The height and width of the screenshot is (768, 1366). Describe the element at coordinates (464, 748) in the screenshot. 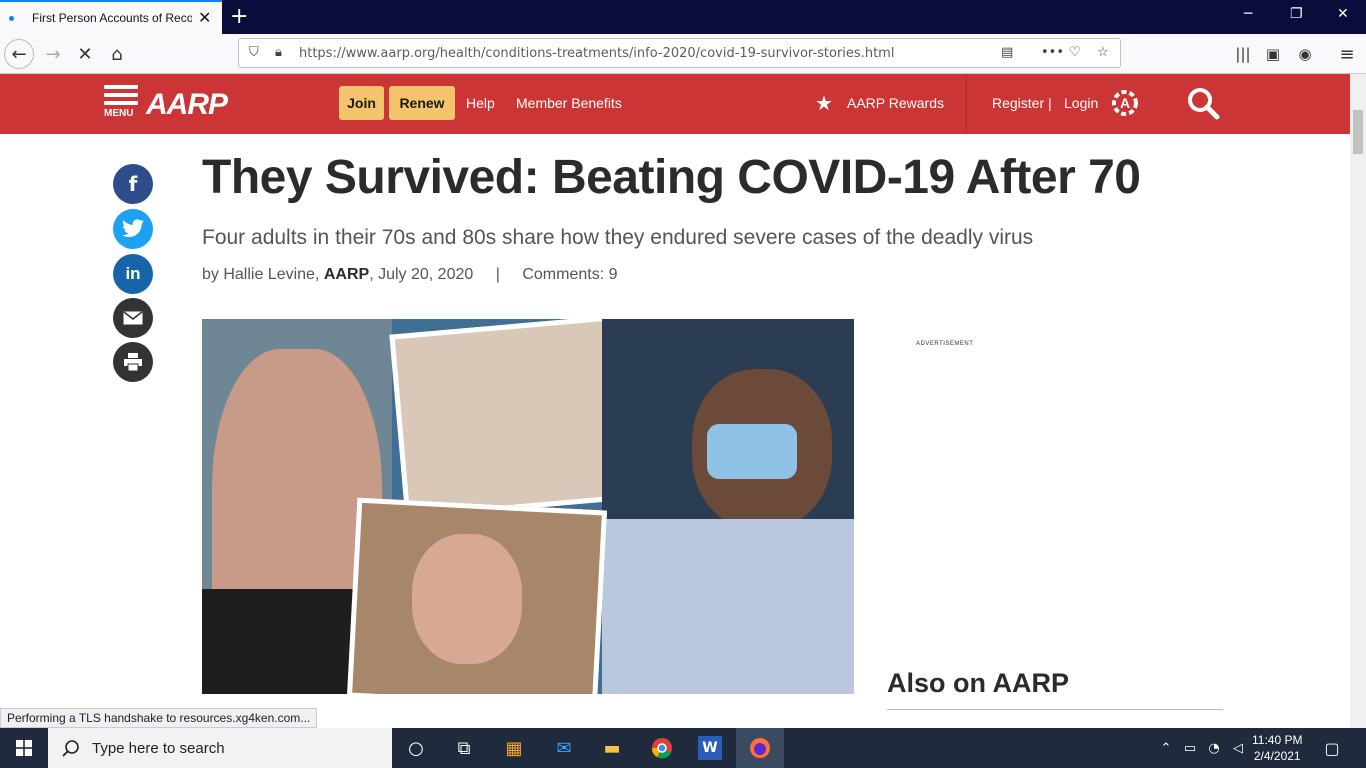

I see `task-view-icon: ⧉` at that location.